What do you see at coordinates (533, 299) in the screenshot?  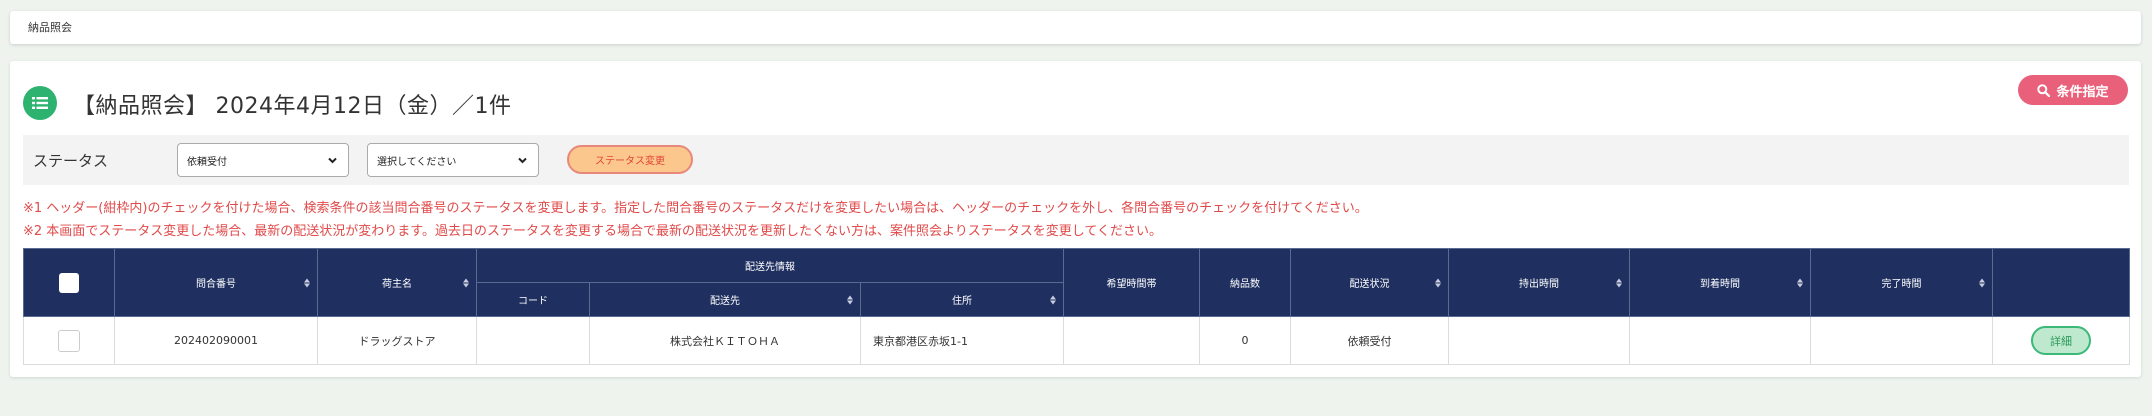 I see `col-code: コード` at bounding box center [533, 299].